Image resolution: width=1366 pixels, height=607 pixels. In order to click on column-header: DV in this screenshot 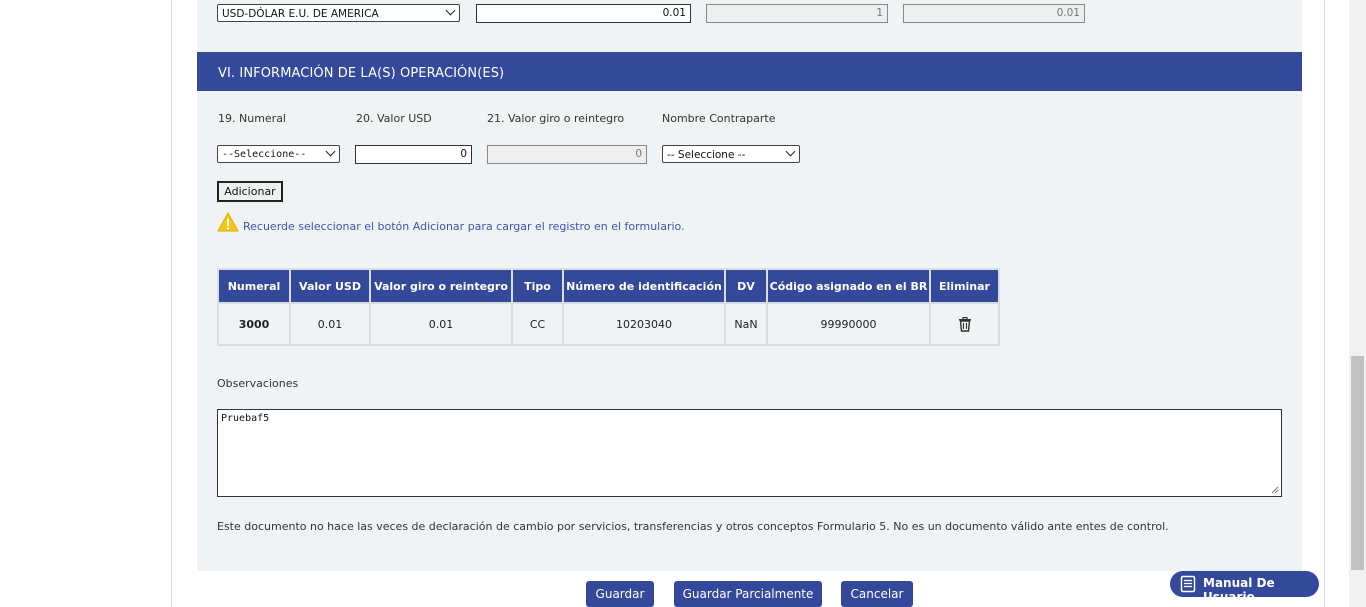, I will do `click(746, 286)`.